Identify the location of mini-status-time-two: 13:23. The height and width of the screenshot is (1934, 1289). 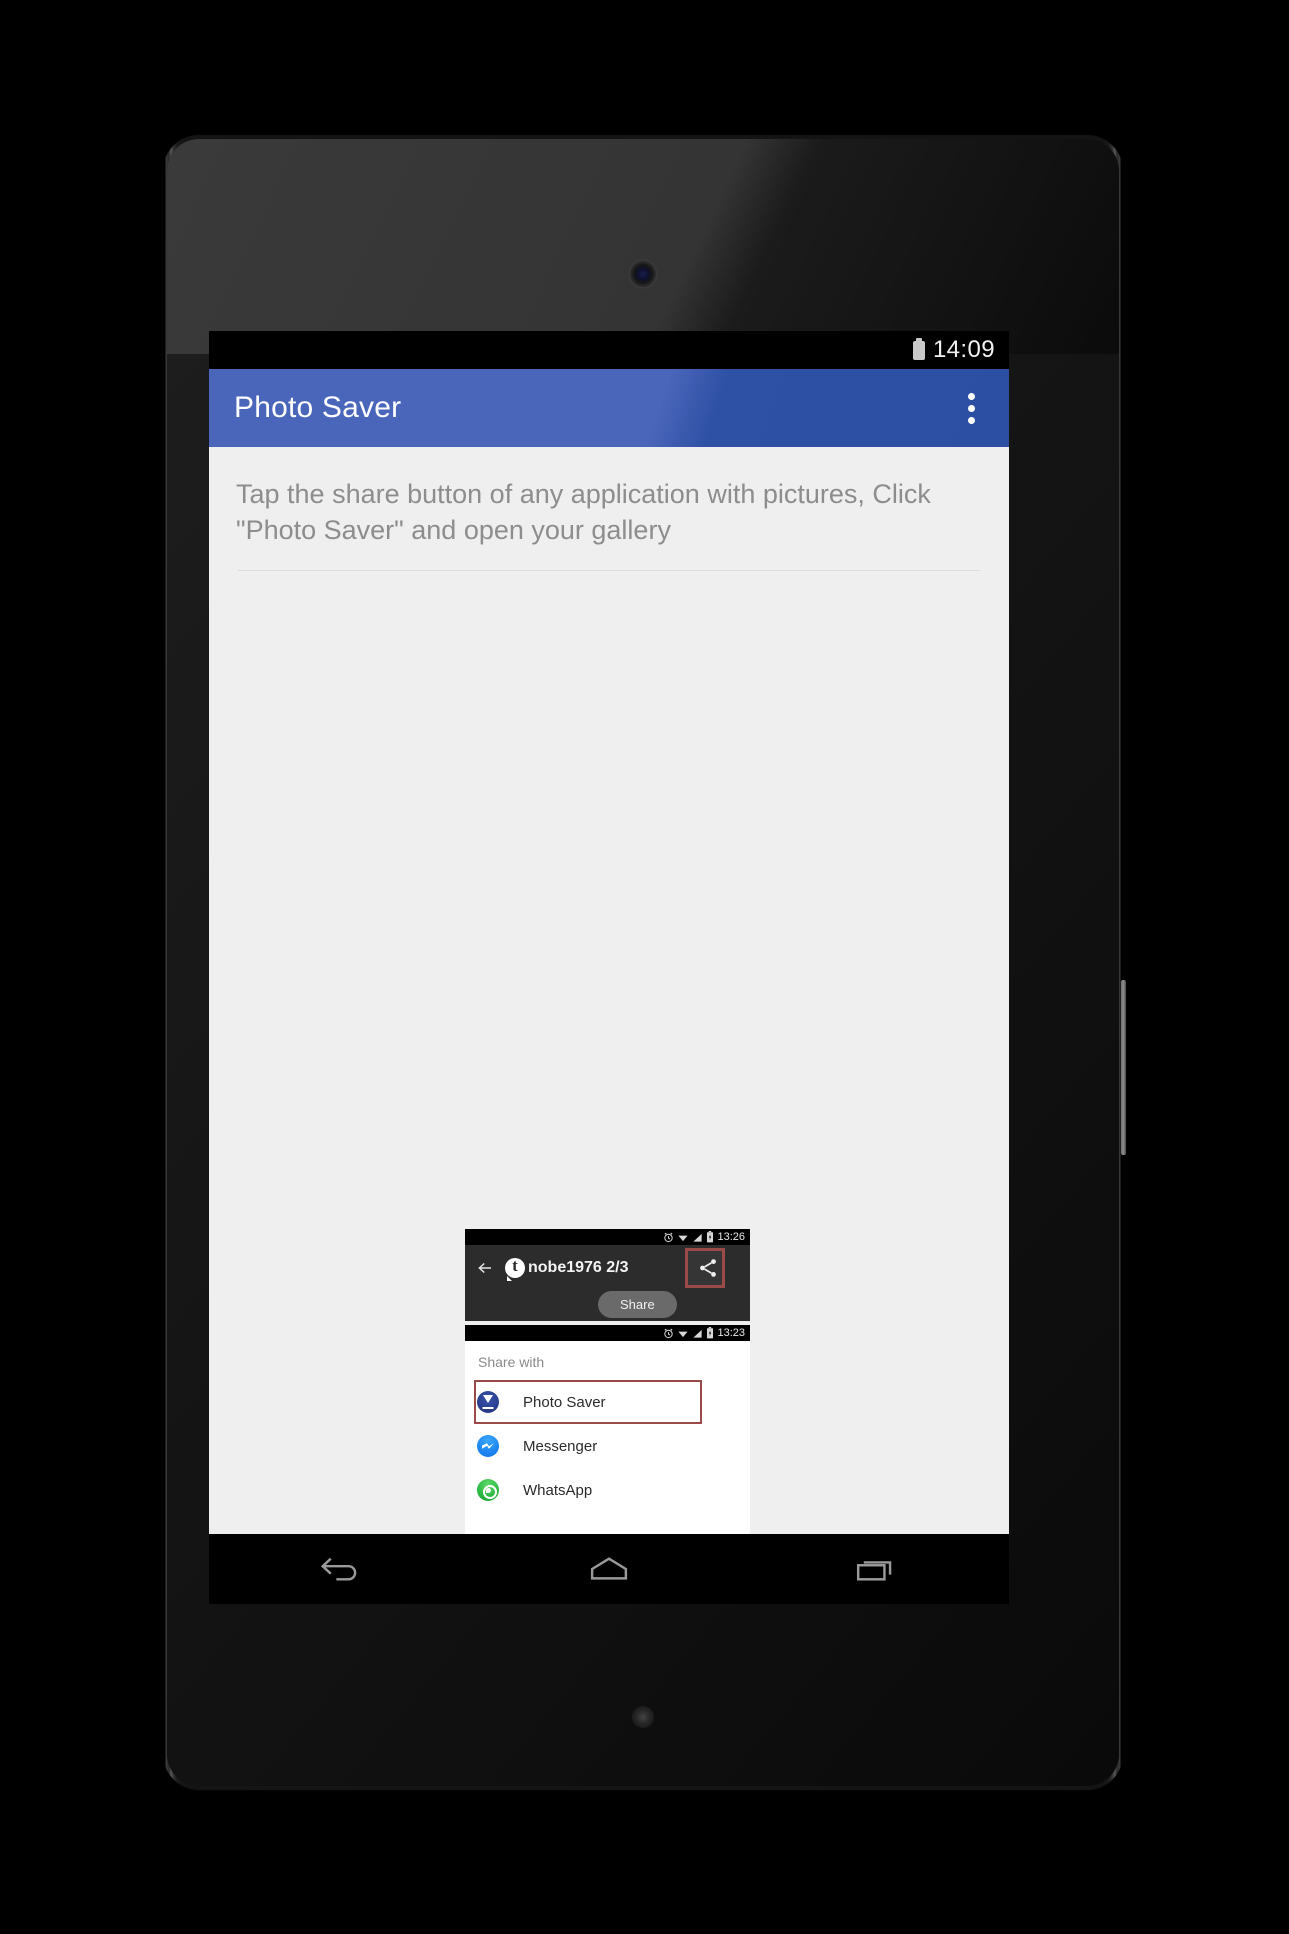
(731, 1333).